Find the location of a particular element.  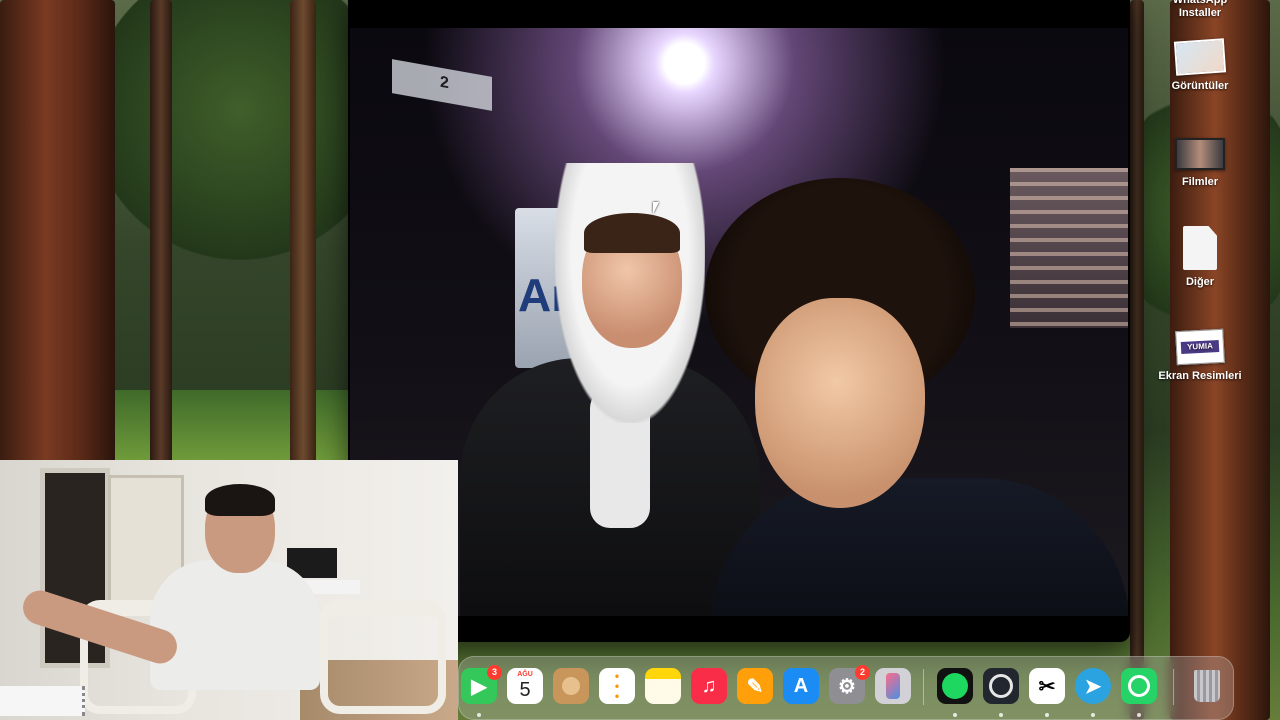

desktop-item-label: Diğer is located at coordinates (1200, 282).